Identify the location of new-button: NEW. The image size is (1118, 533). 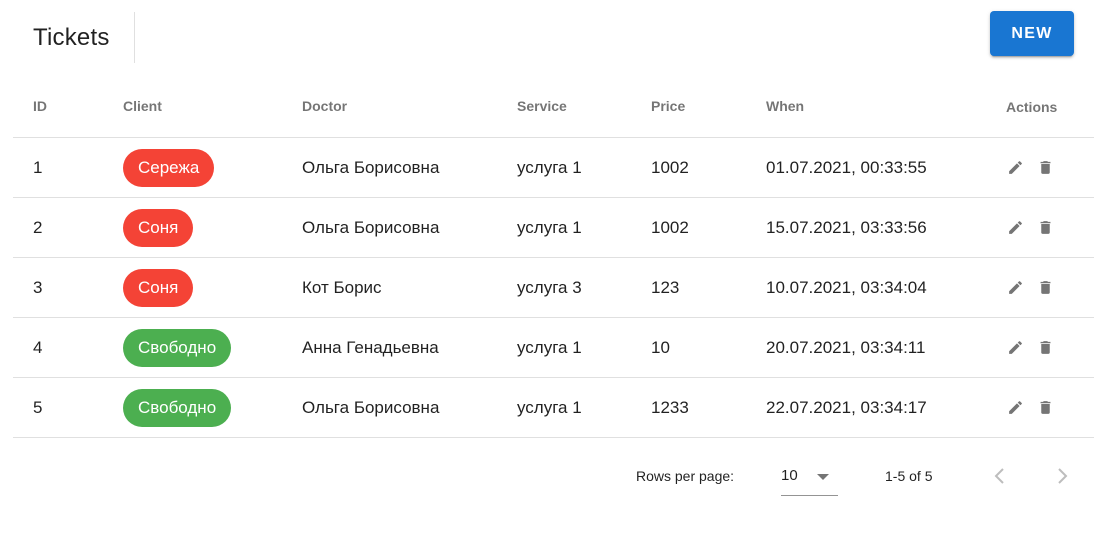
(1032, 33).